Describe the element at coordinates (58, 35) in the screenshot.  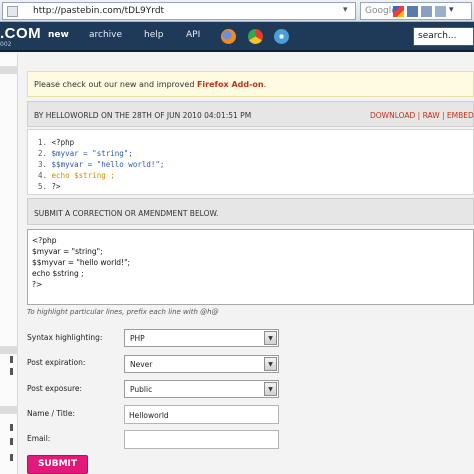
I see `nav-new: new` at that location.